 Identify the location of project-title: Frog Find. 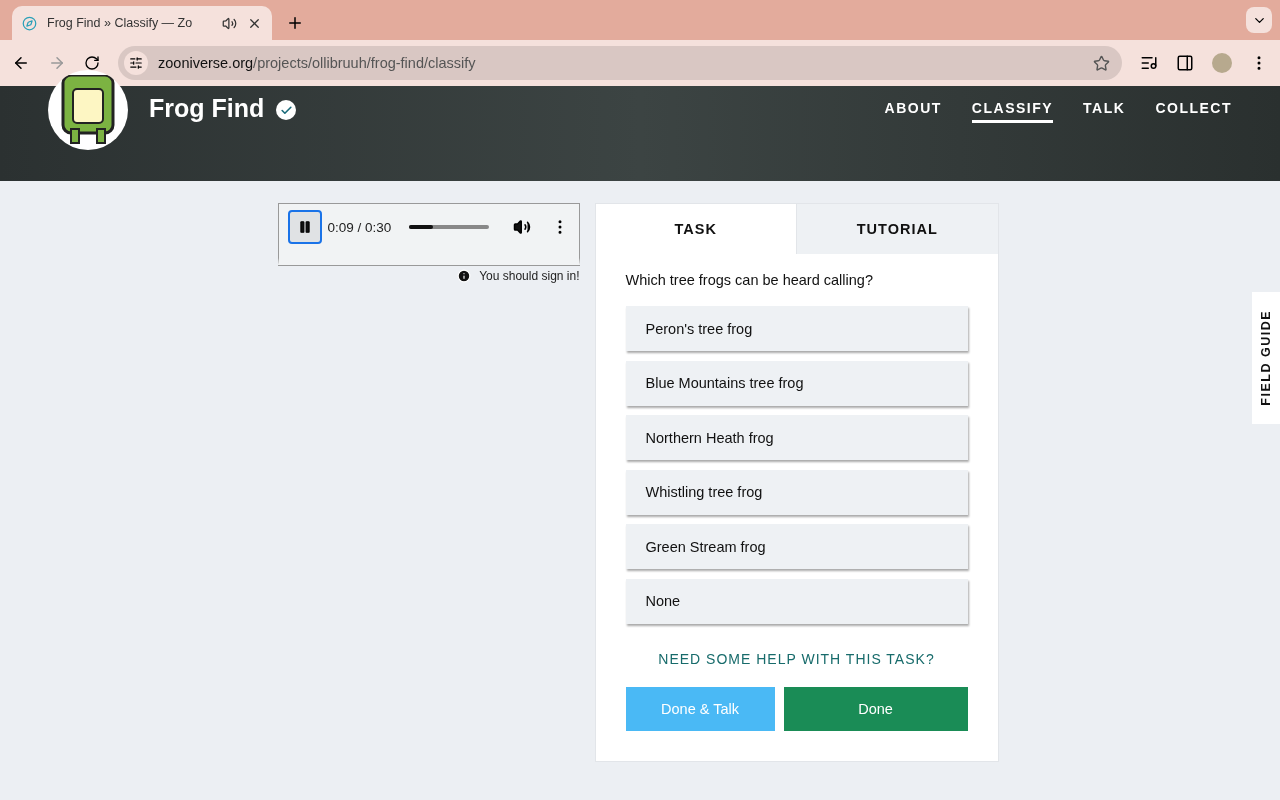
(207, 108).